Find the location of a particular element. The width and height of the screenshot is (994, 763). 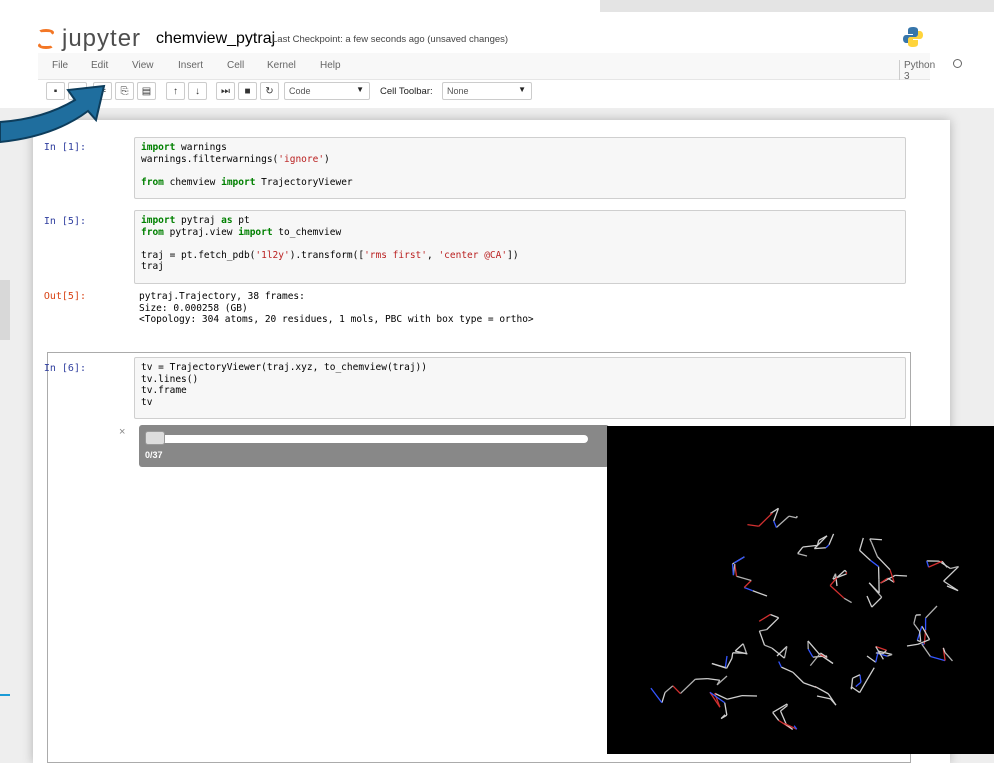

menu-view: View is located at coordinates (143, 65).